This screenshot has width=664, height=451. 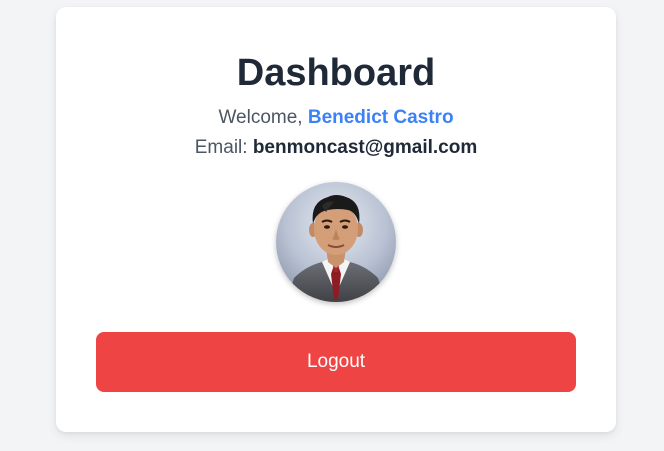 I want to click on avatar, so click(x=336, y=242).